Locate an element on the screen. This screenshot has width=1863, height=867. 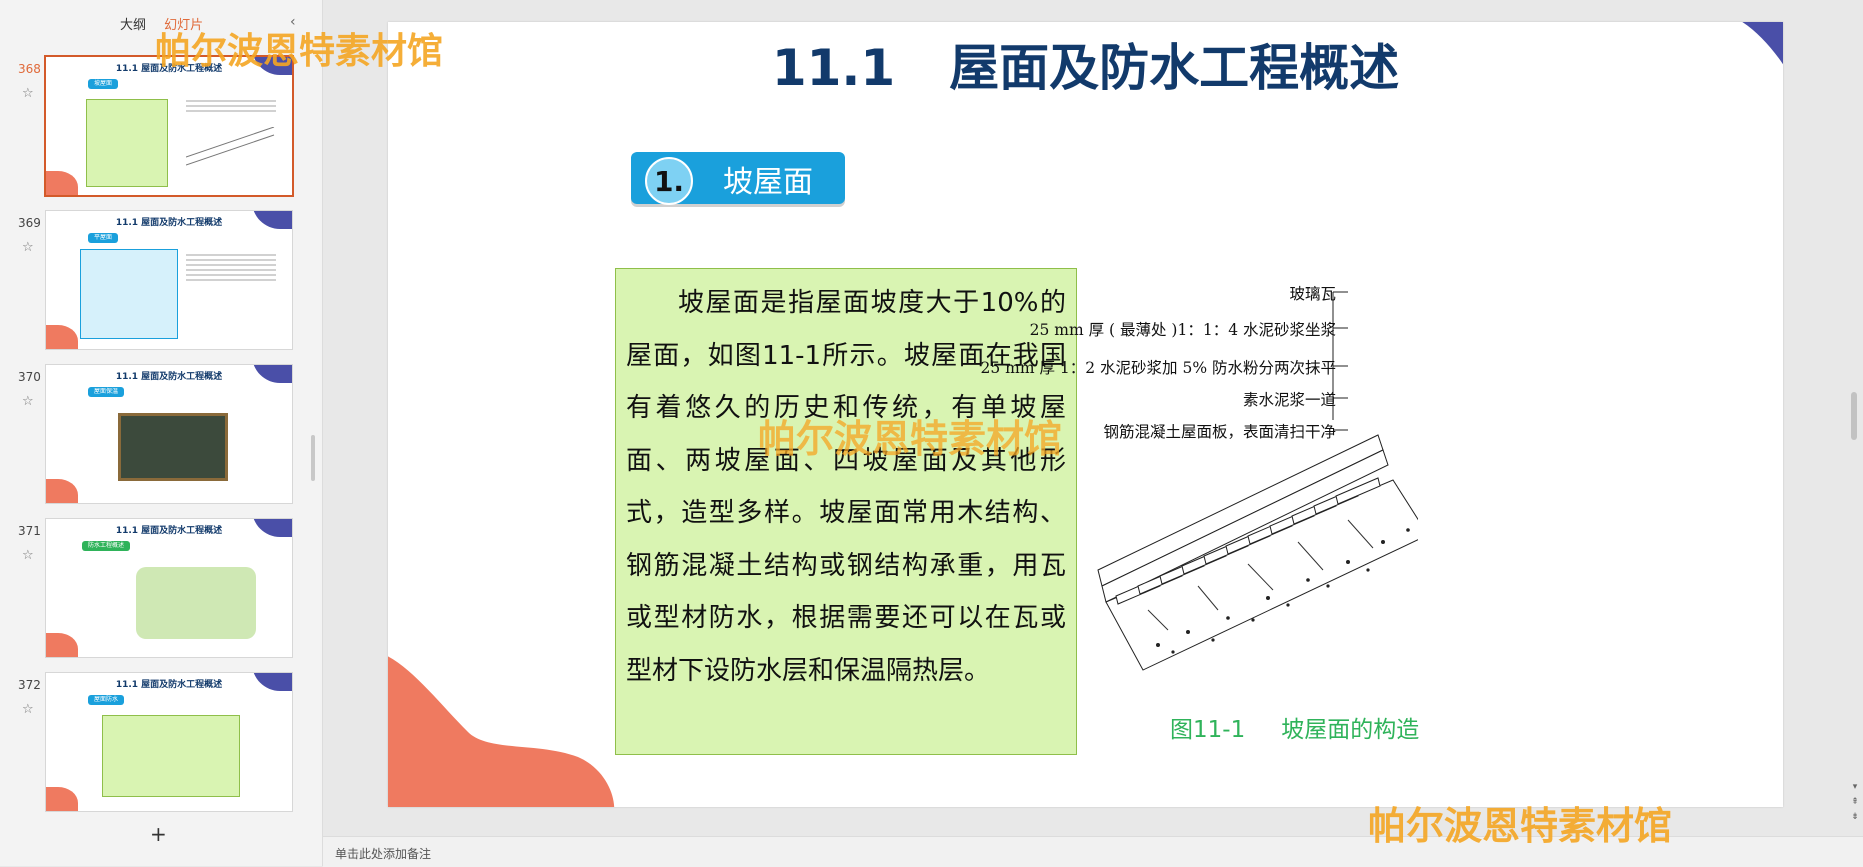
thumbnail-row: 372 ☆ 11.1 屋面及防水工程概述 屋面防水 is located at coordinates (161, 745).